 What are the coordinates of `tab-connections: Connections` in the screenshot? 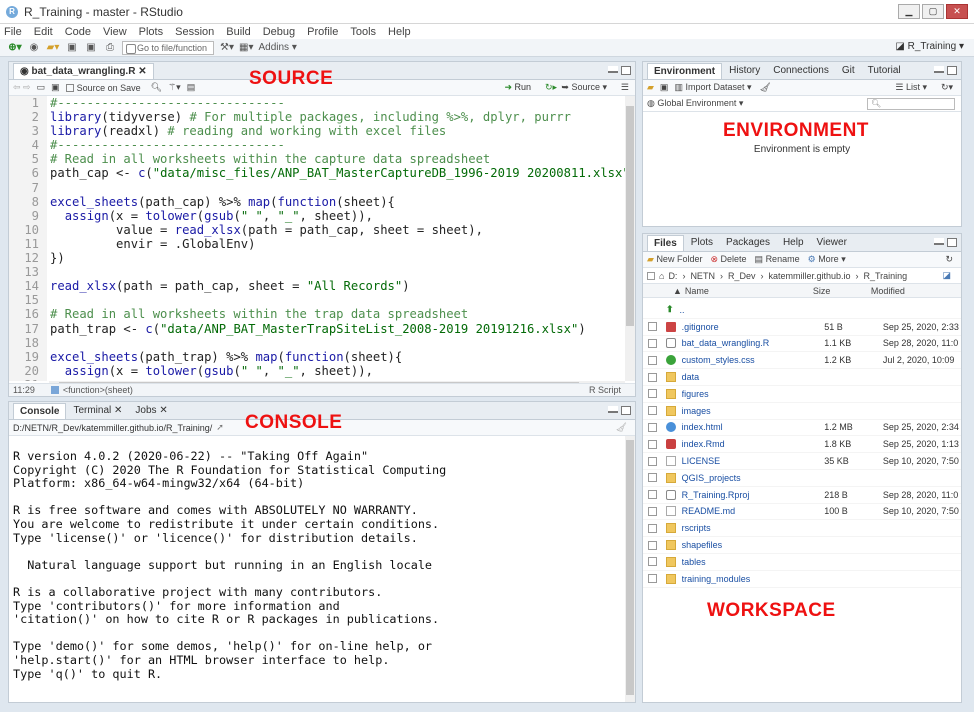 It's located at (801, 71).